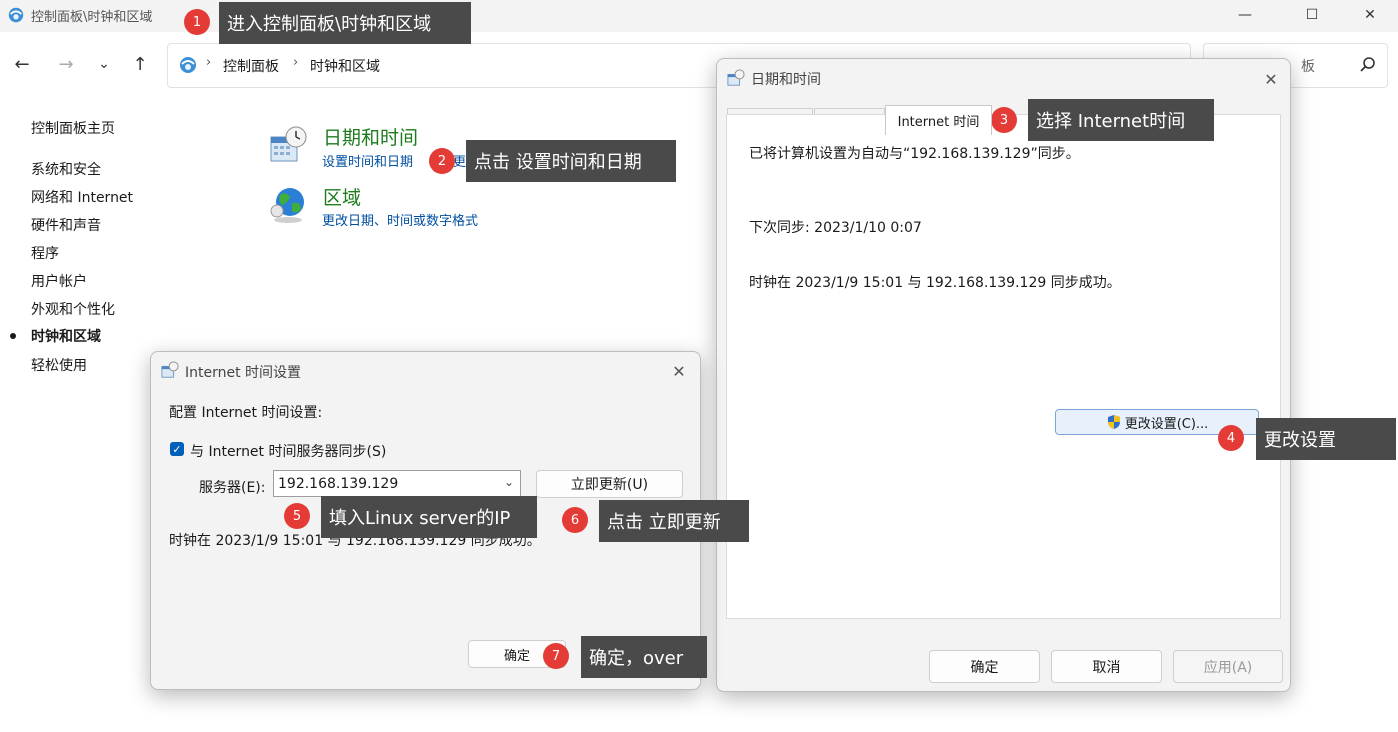  Describe the element at coordinates (92, 17) in the screenshot. I see `window-title: 控制面板\时钟和区域` at that location.